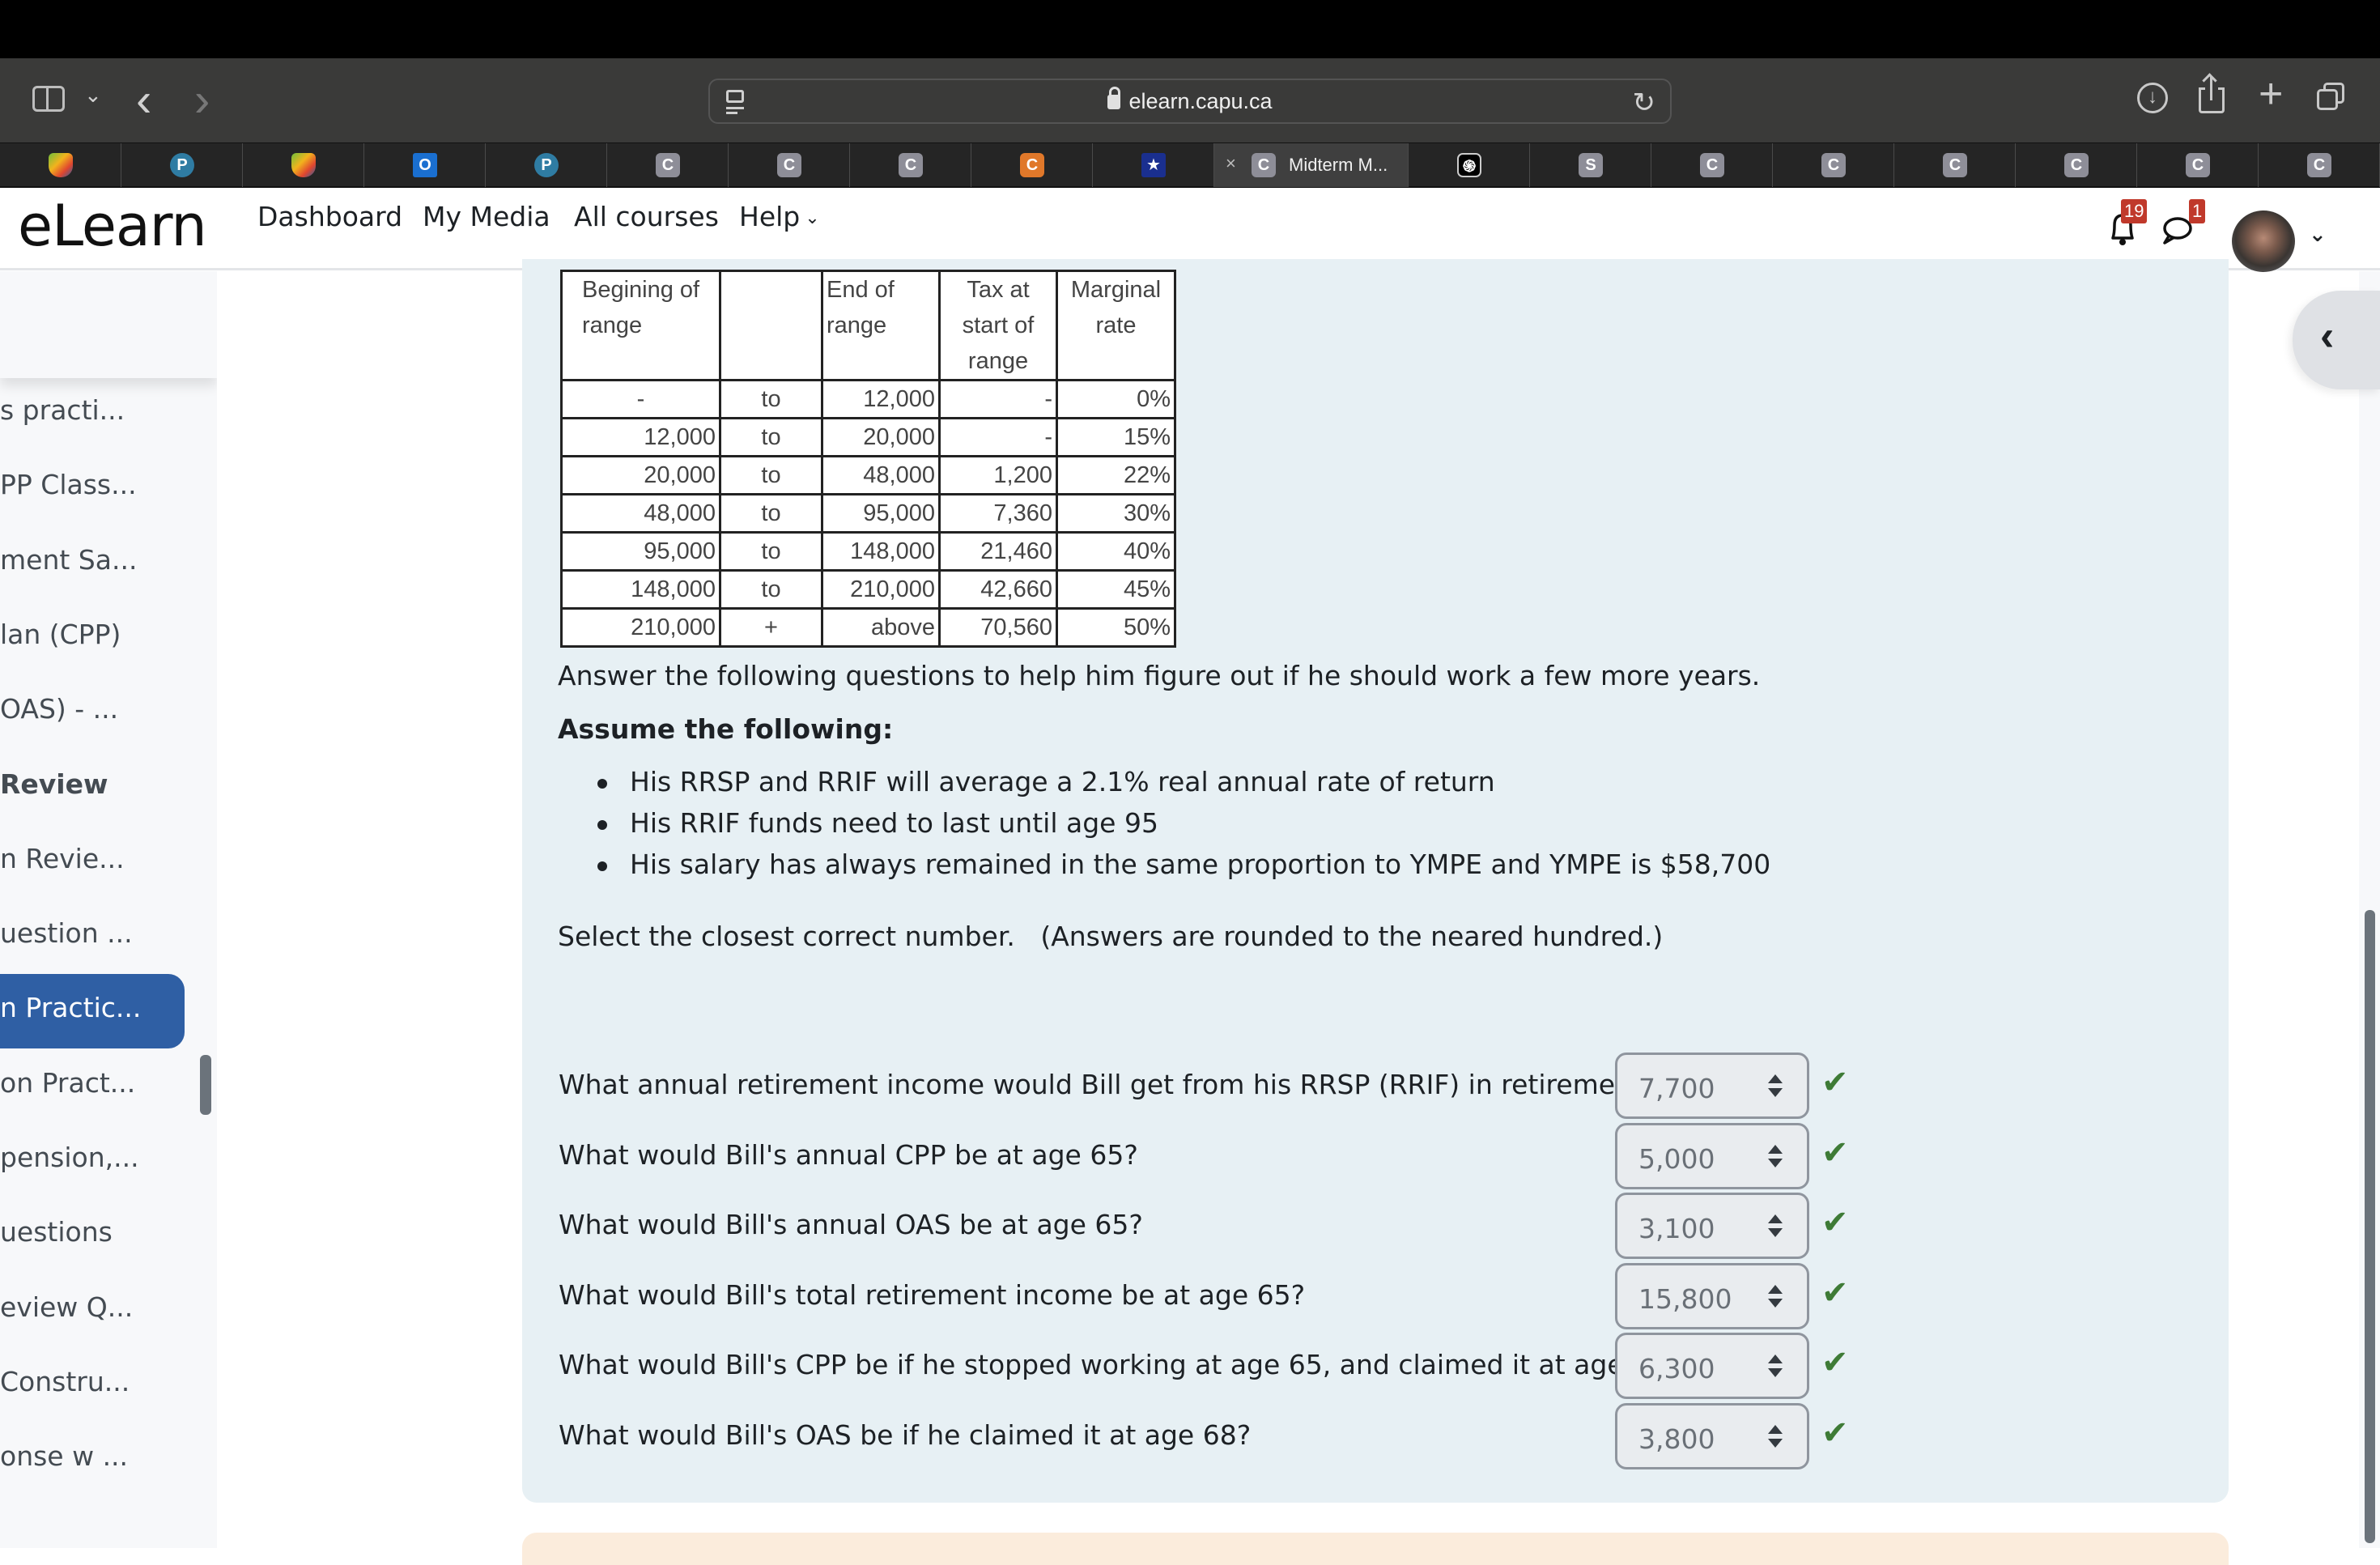 The width and height of the screenshot is (2380, 1565). Describe the element at coordinates (2336, 340) in the screenshot. I see `open-block-drawer-button: ‹` at that location.